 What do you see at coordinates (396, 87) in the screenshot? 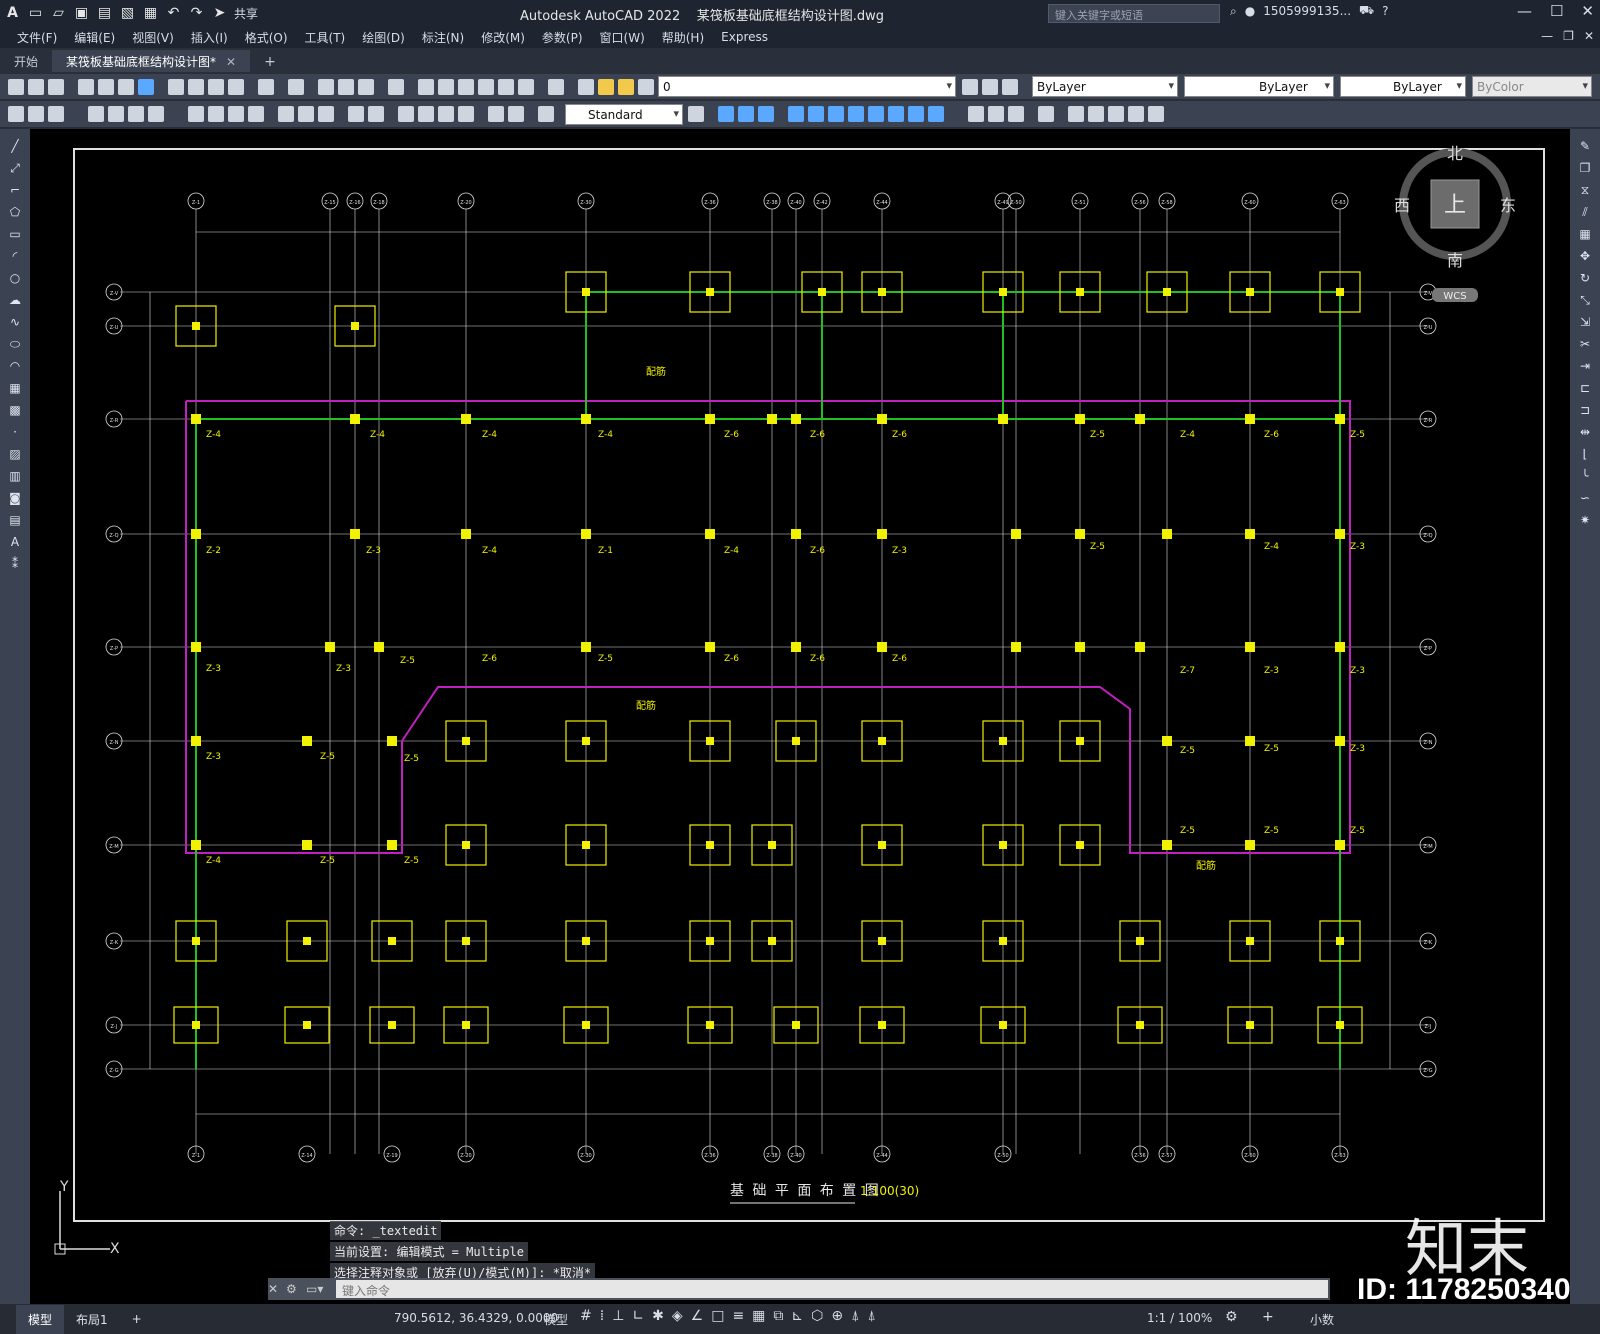
I see `zoom-previous-icon` at bounding box center [396, 87].